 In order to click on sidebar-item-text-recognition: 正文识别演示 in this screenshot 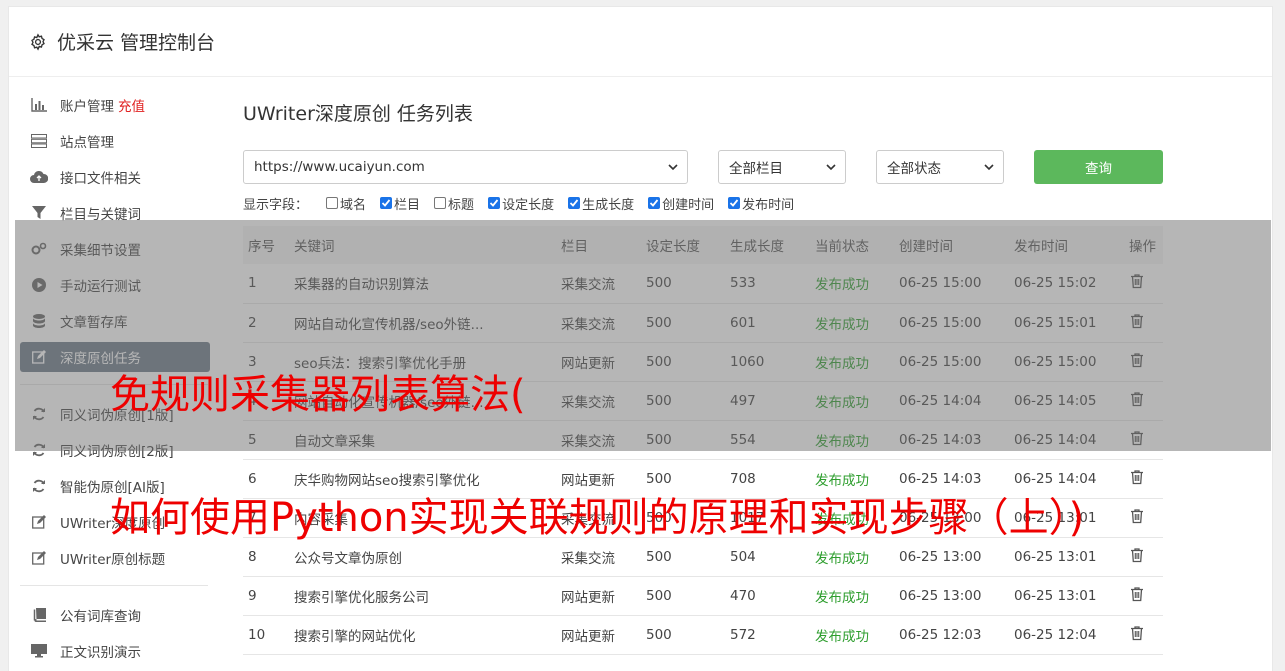, I will do `click(115, 651)`.